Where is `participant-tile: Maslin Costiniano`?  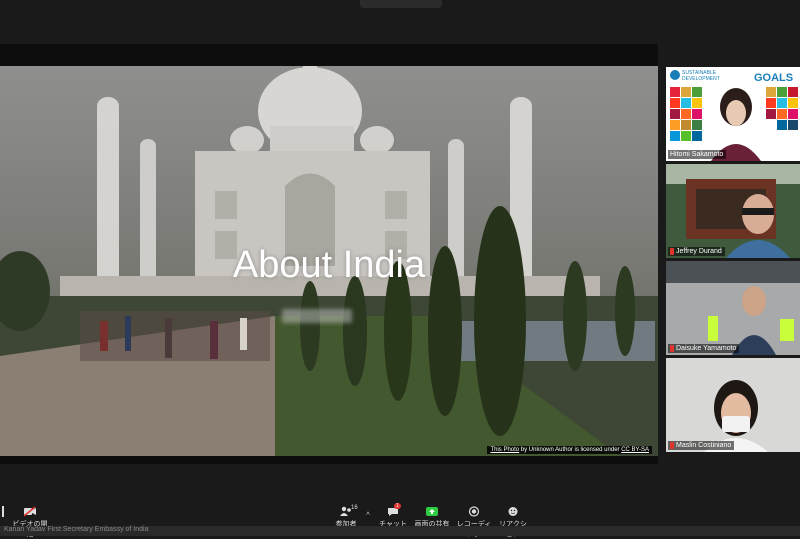 participant-tile: Maslin Costiniano is located at coordinates (733, 405).